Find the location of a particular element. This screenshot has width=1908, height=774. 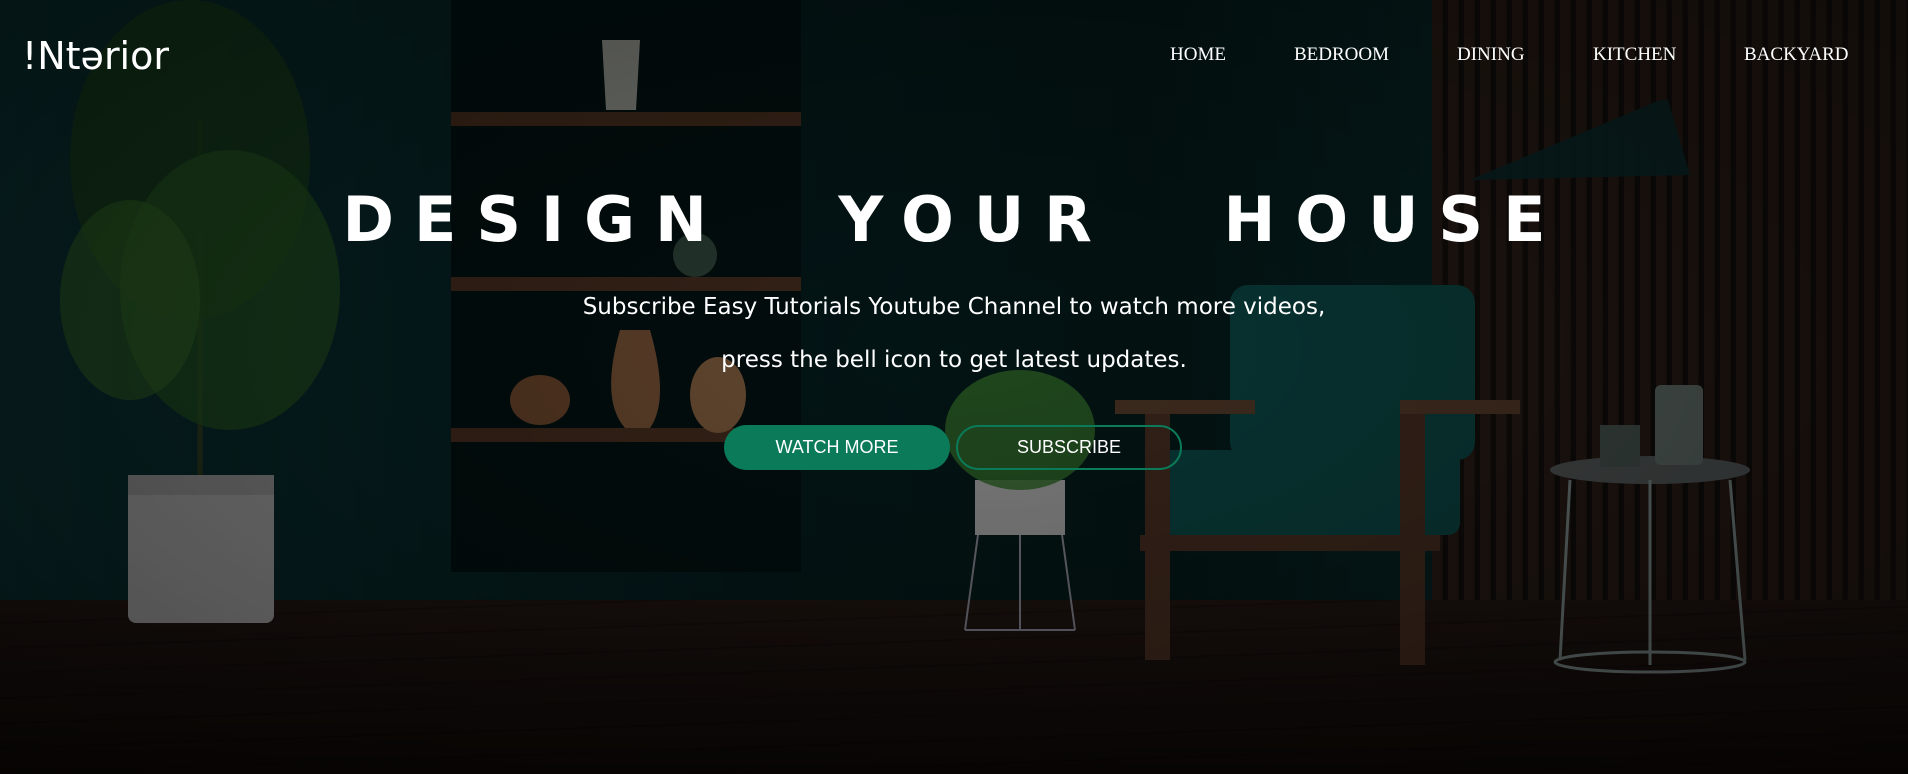

subscribe-button: SUBSCRIBE is located at coordinates (1069, 447).